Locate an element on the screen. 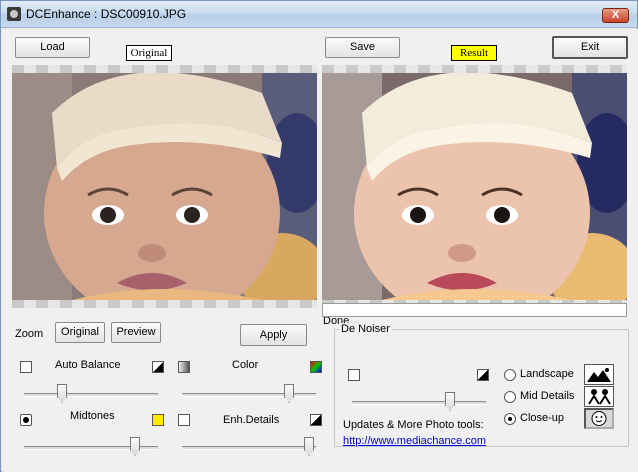  enh-details-label: Enh.Details is located at coordinates (251, 420).